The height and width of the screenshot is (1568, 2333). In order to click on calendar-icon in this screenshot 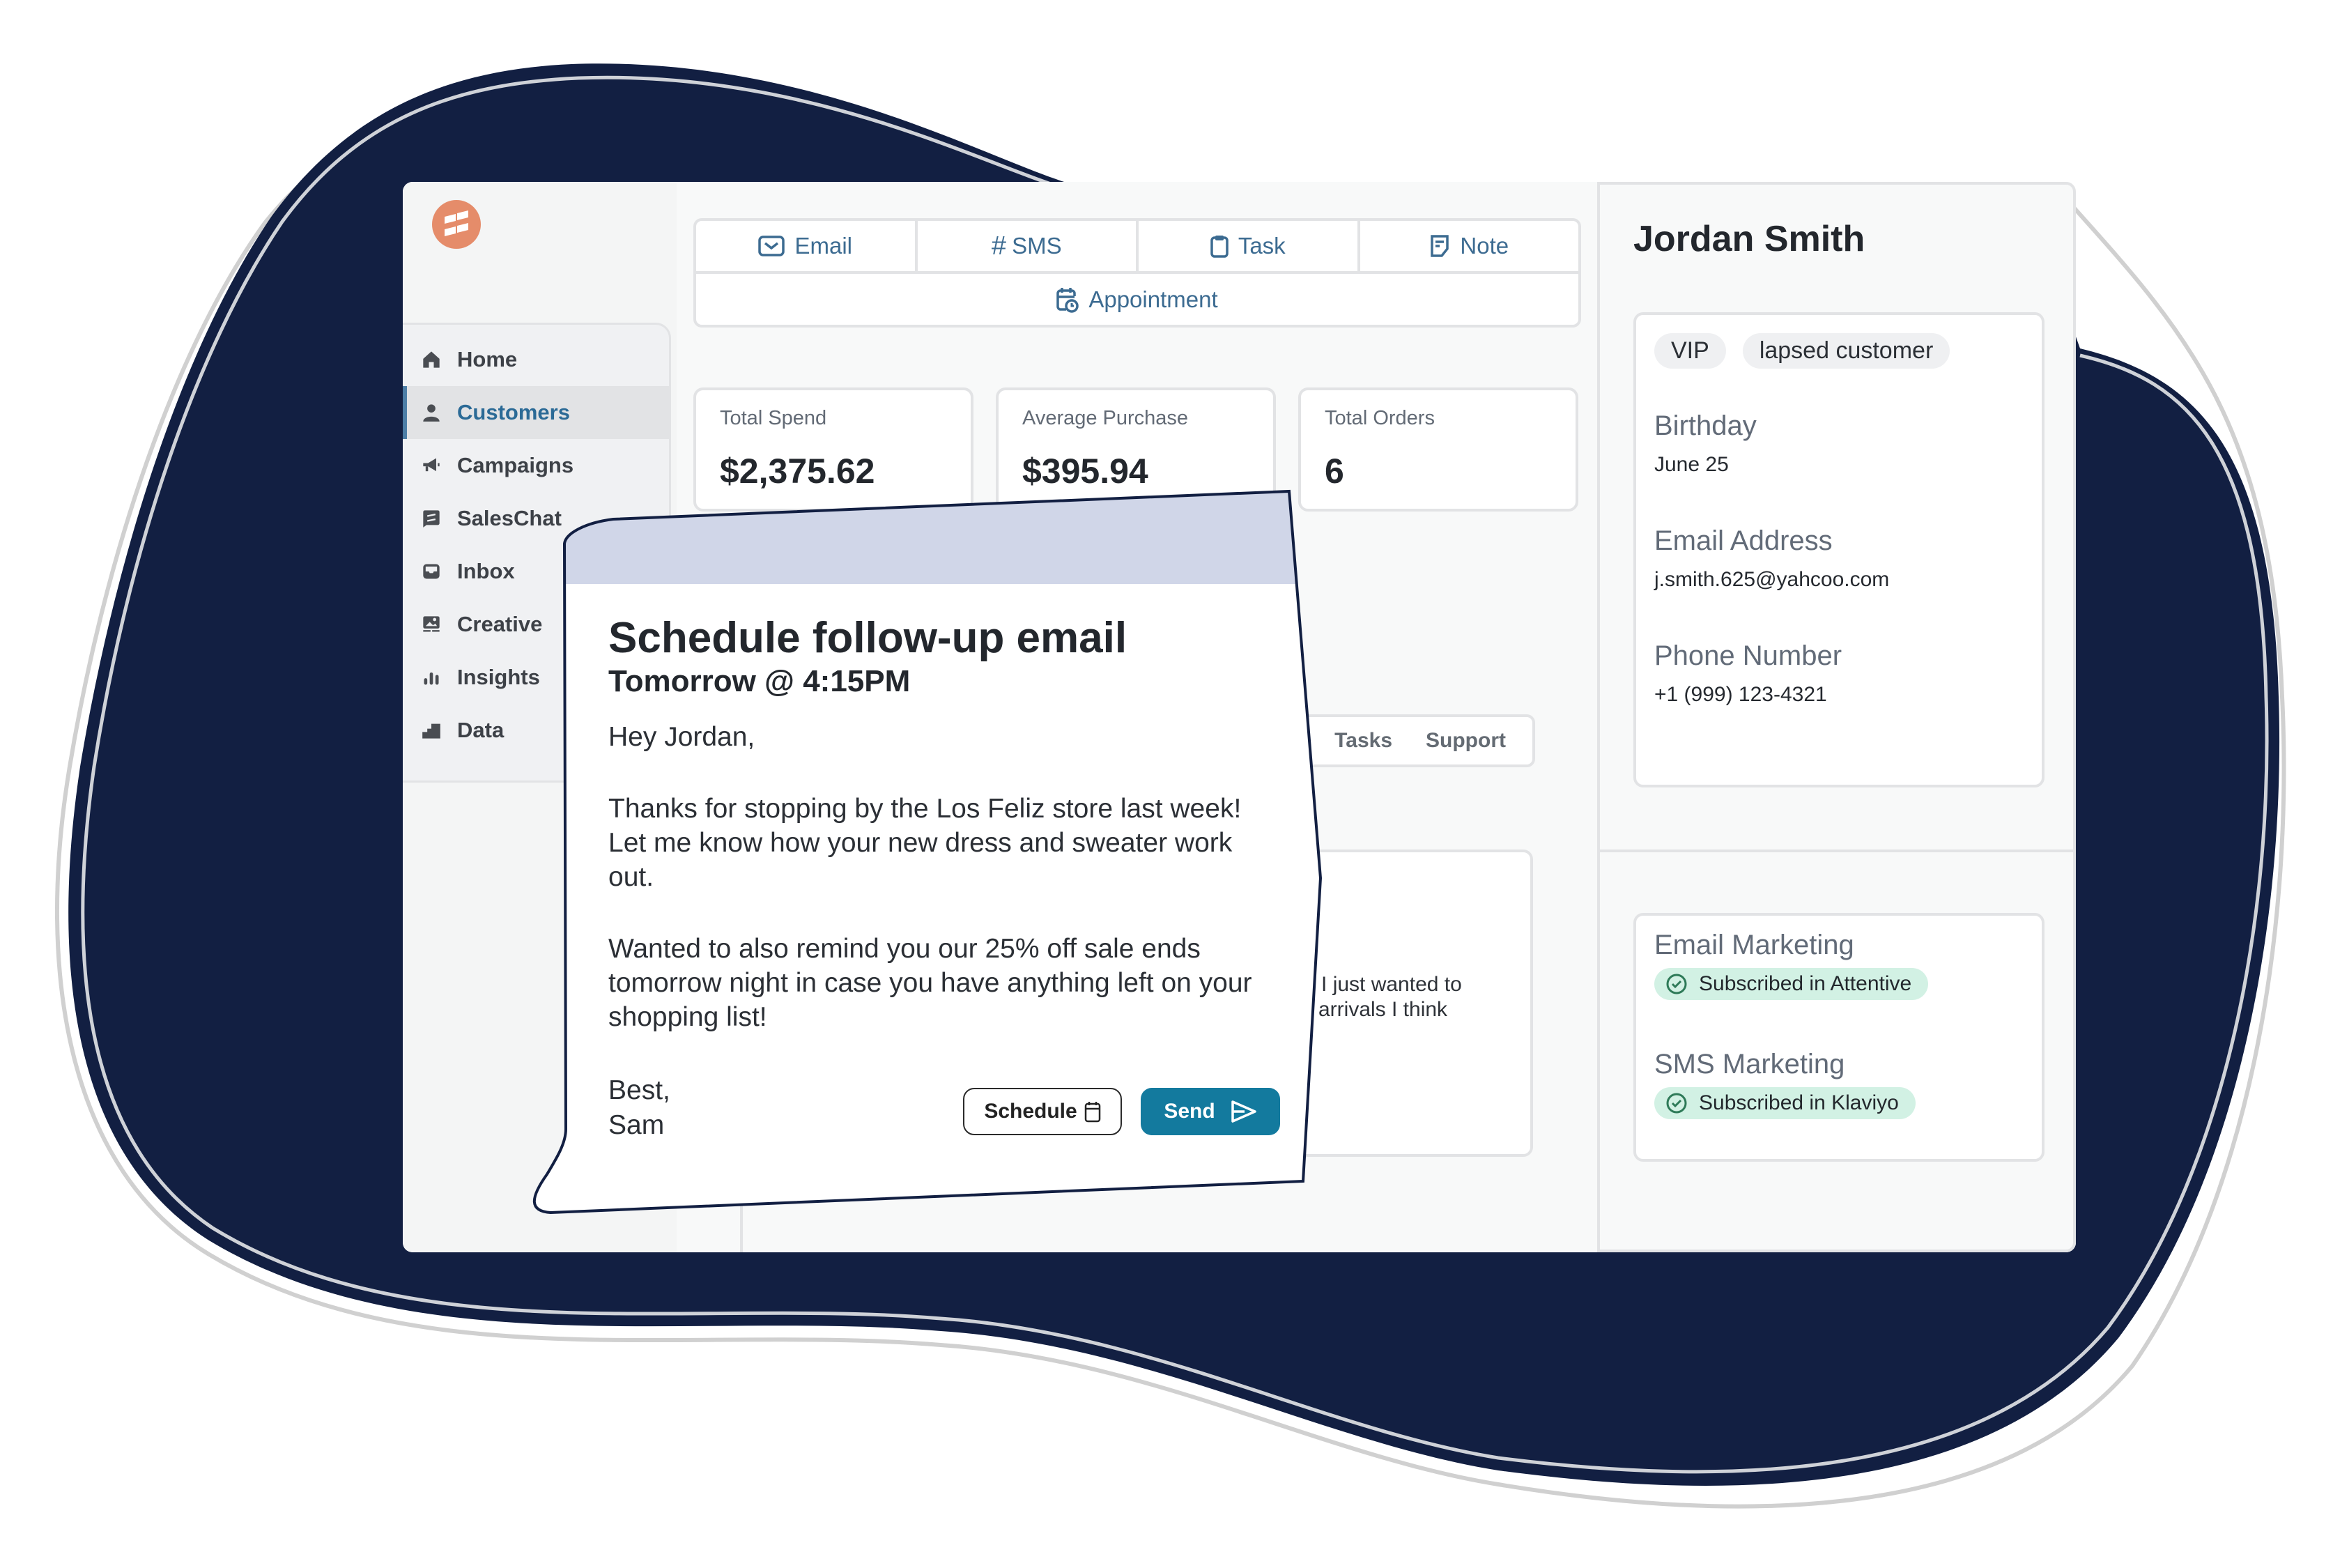, I will do `click(1092, 1112)`.